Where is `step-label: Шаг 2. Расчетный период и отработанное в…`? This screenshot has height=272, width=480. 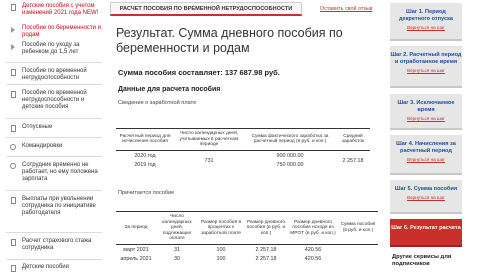 step-label: Шаг 2. Расчетный период и отработанное в… is located at coordinates (426, 58).